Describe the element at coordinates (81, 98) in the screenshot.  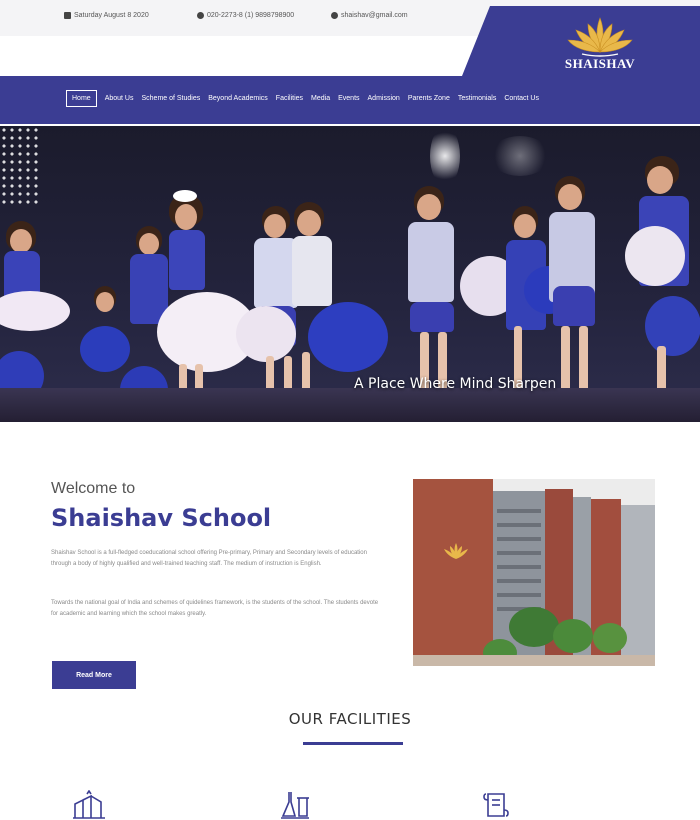
I see `nav-item-home: Home` at that location.